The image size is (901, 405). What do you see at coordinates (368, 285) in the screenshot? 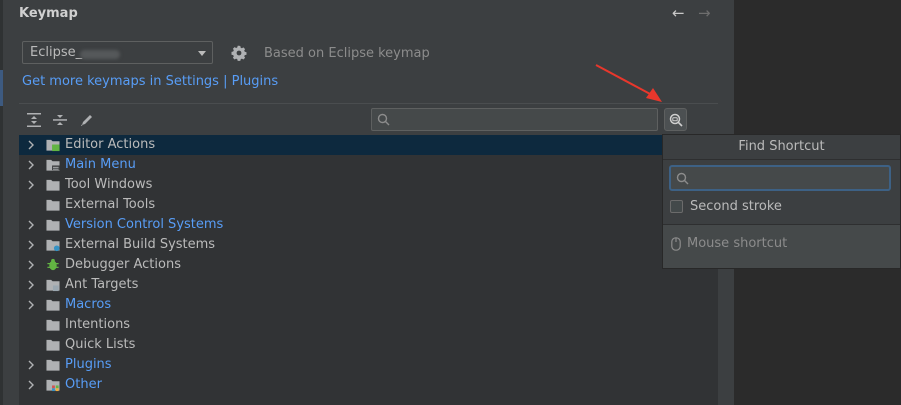
I see `tree-row: Ant Targets` at bounding box center [368, 285].